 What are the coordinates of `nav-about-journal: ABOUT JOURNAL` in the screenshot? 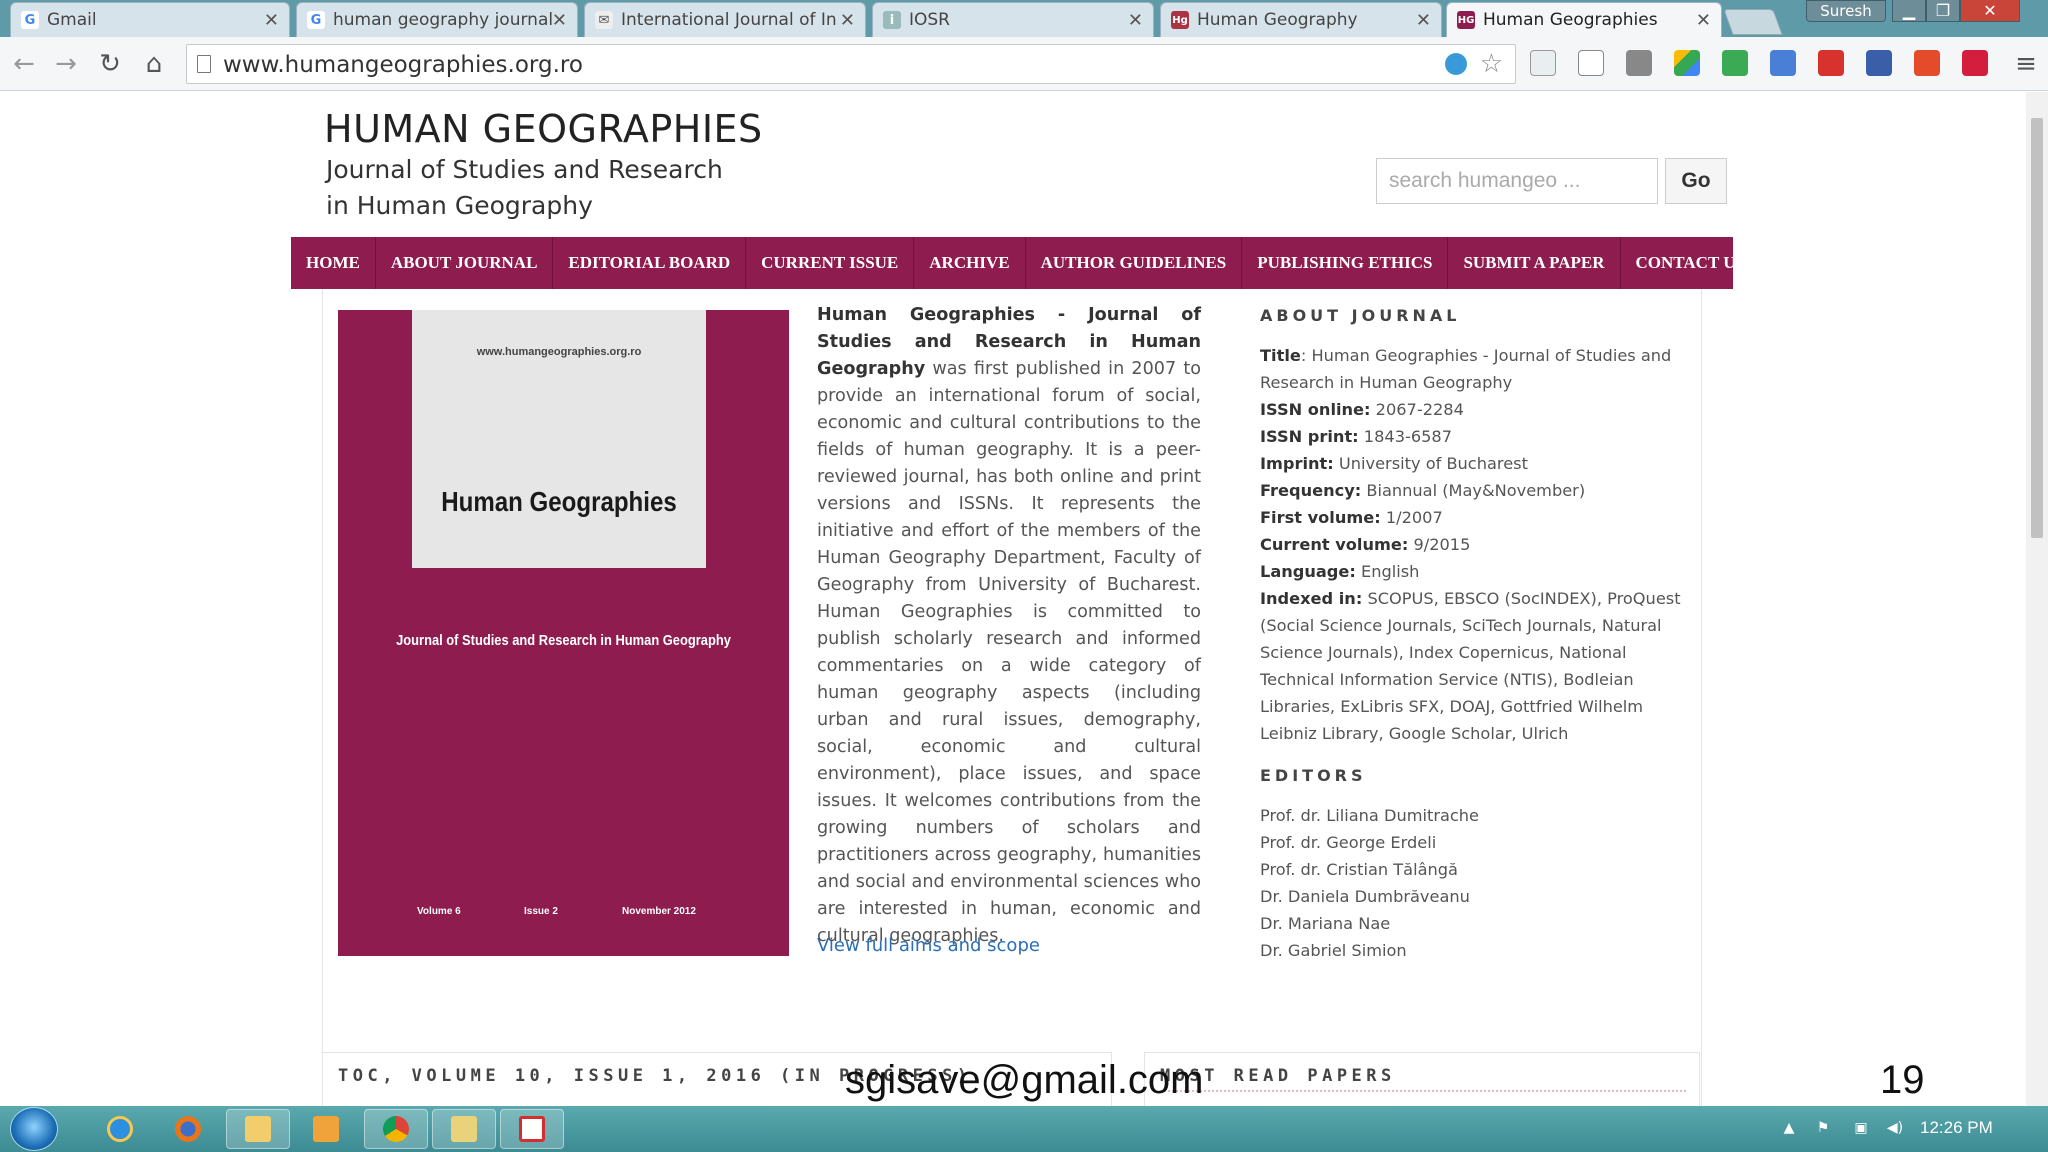 It's located at (465, 263).